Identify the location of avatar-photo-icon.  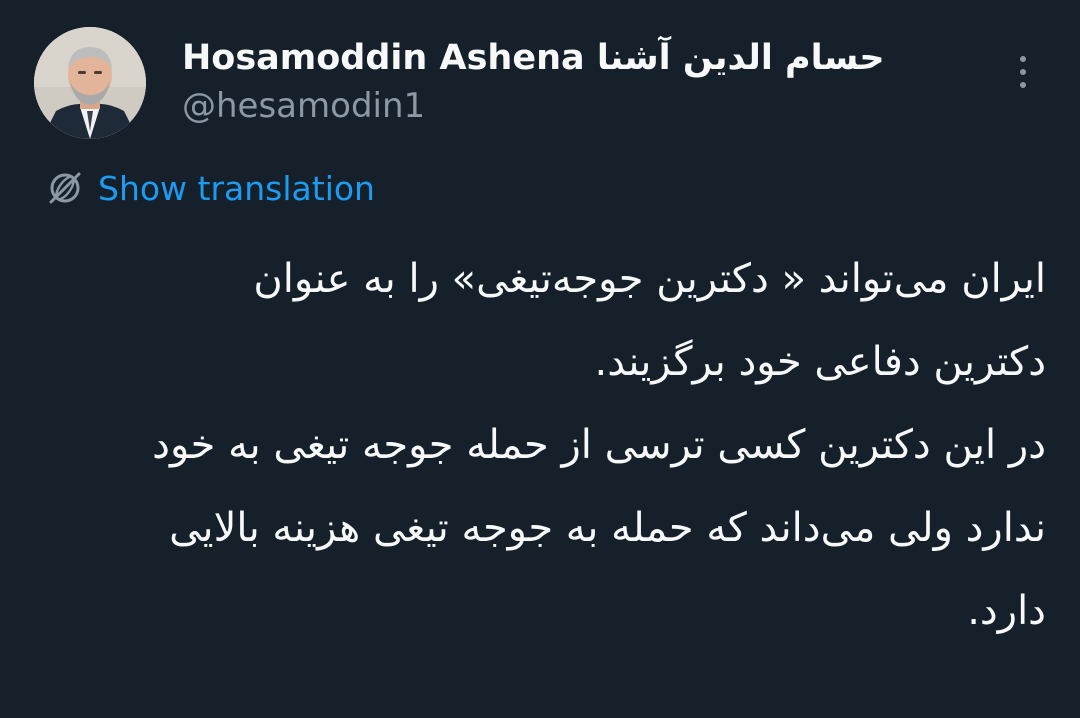
(90, 83).